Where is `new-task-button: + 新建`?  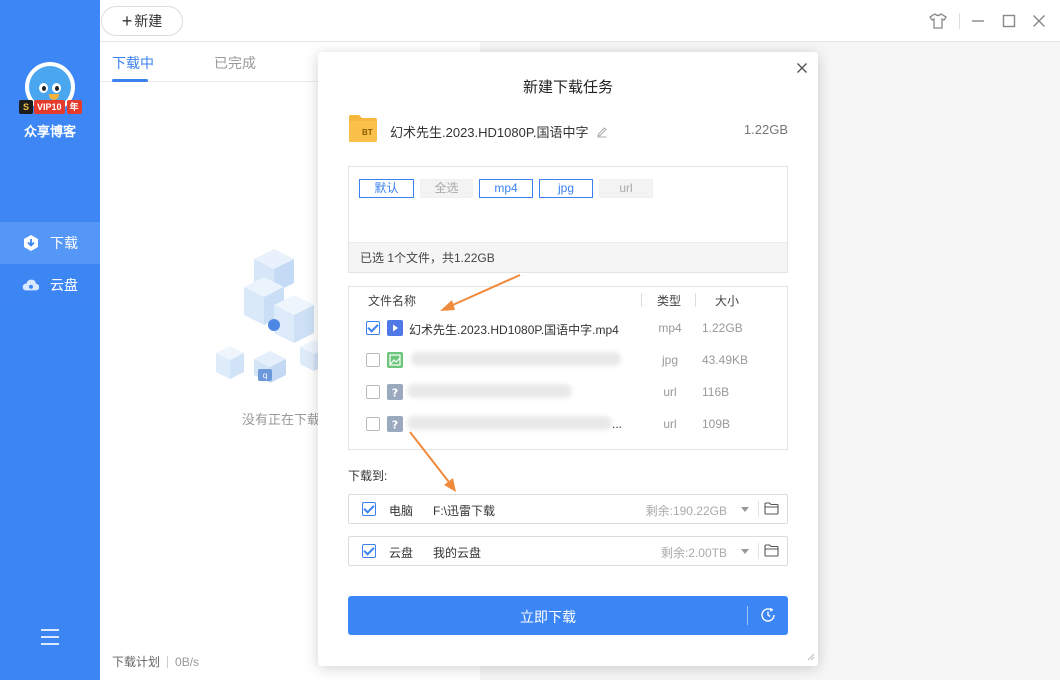 new-task-button: + 新建 is located at coordinates (142, 21).